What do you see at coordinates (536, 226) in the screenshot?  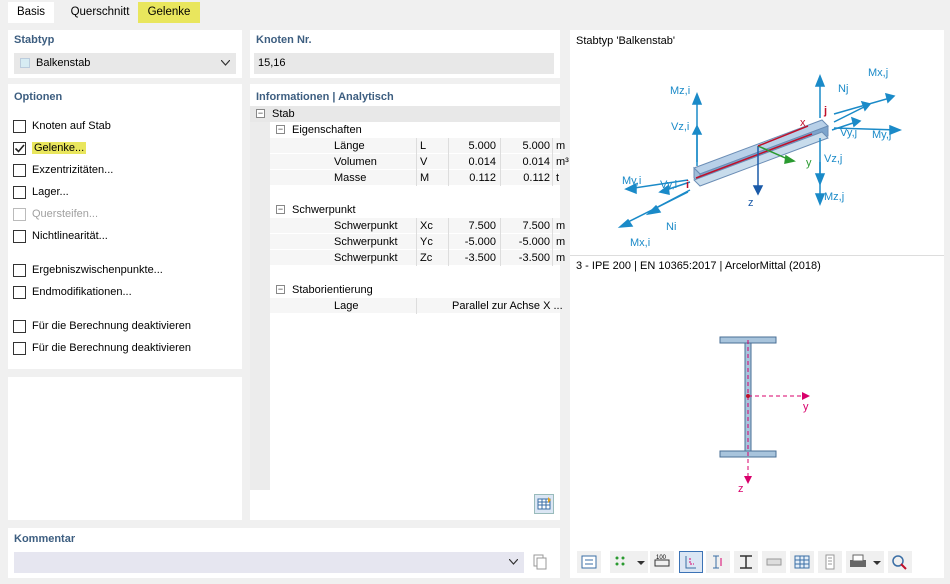 I see `prop-value-2: 7.500` at bounding box center [536, 226].